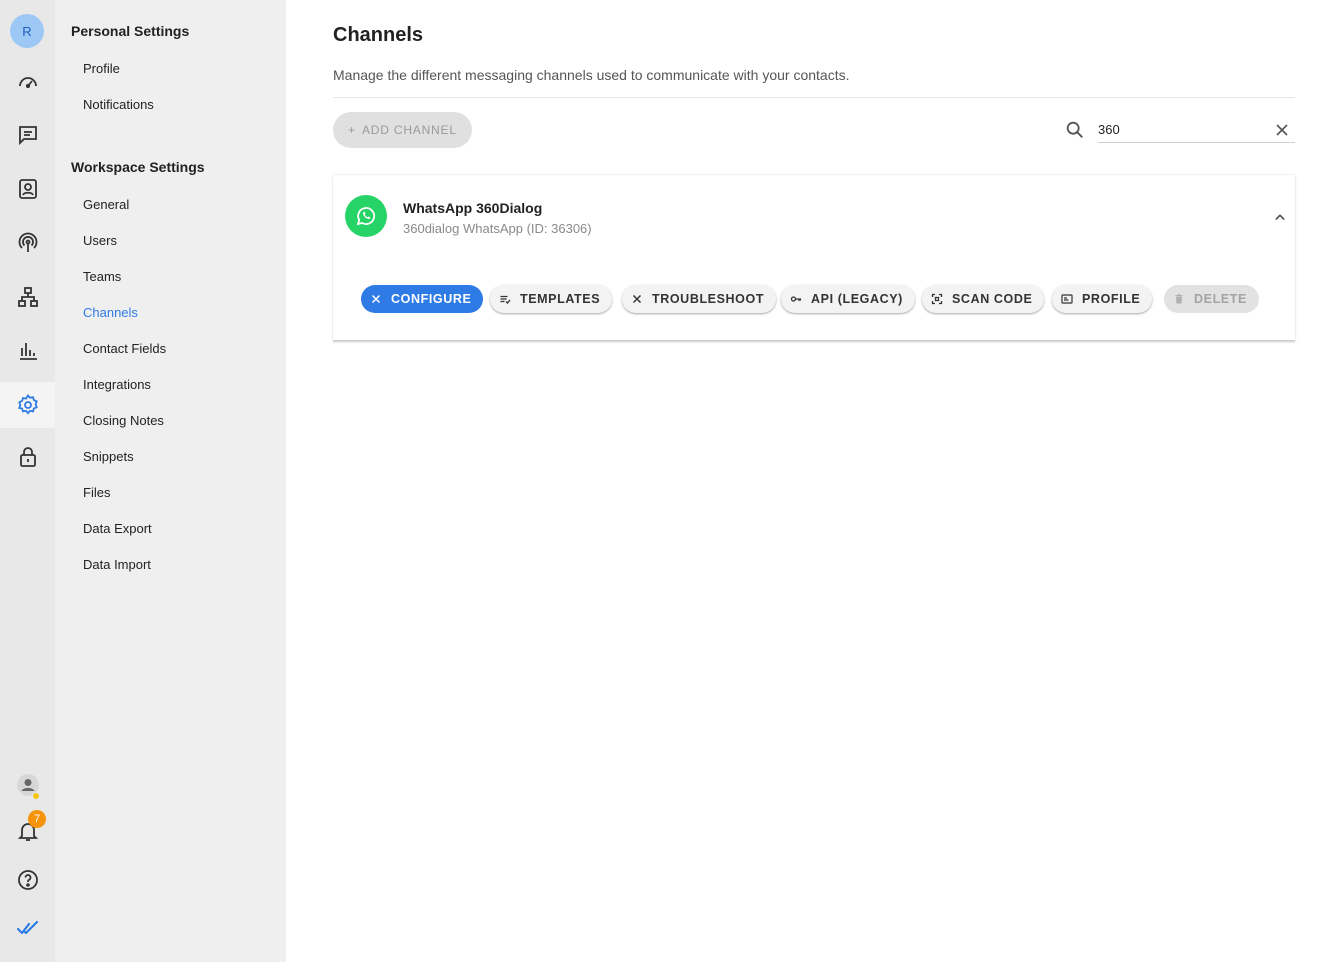 Image resolution: width=1344 pixels, height=962 pixels. Describe the element at coordinates (497, 228) in the screenshot. I see `channel-description: 360dialog WhatsApp (ID: 36306)` at that location.